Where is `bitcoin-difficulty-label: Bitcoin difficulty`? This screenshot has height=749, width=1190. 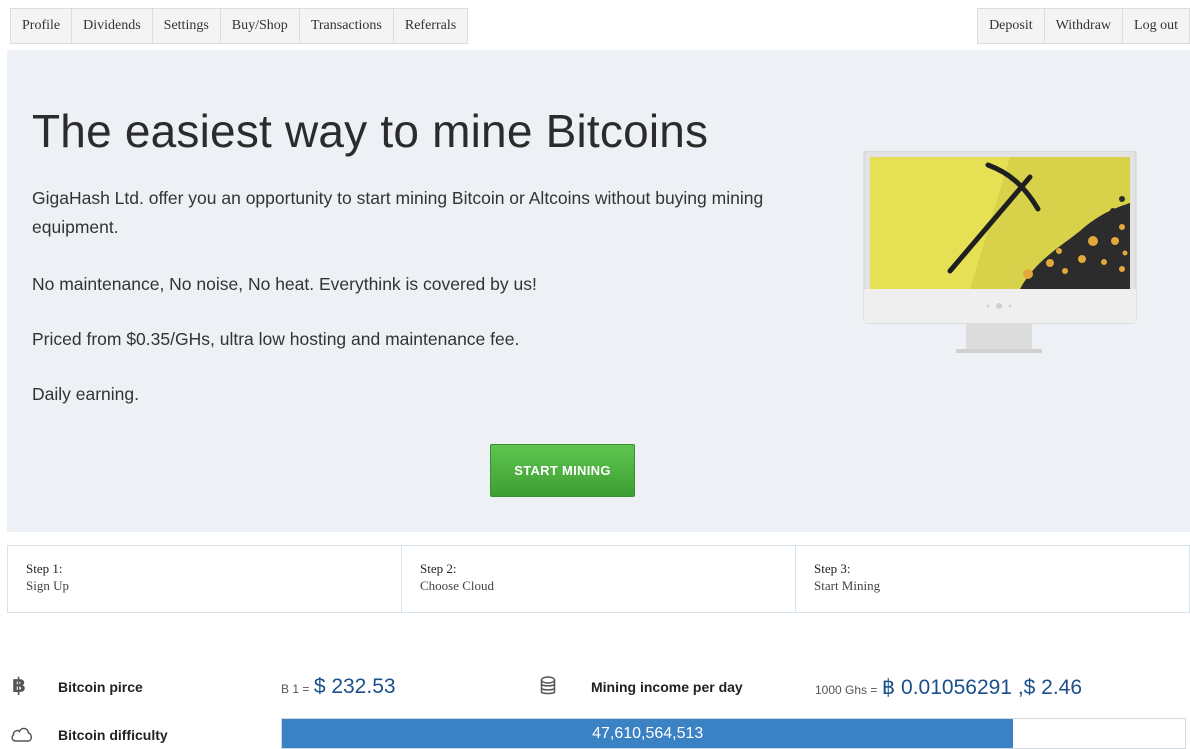
bitcoin-difficulty-label: Bitcoin difficulty is located at coordinates (113, 735).